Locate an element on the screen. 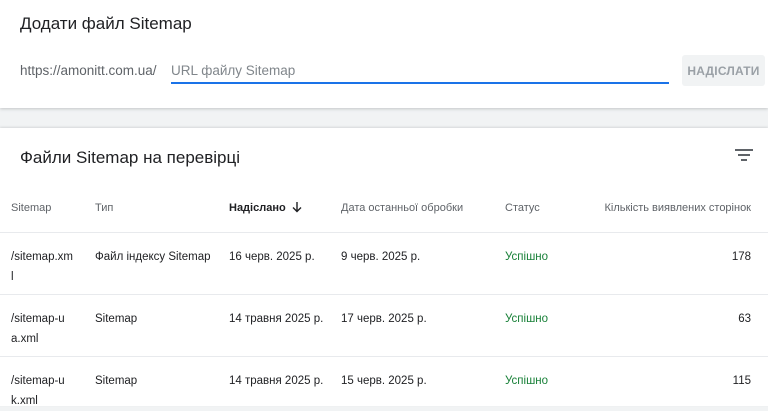 Image resolution: width=768 pixels, height=411 pixels. arrow-down-icon is located at coordinates (297, 207).